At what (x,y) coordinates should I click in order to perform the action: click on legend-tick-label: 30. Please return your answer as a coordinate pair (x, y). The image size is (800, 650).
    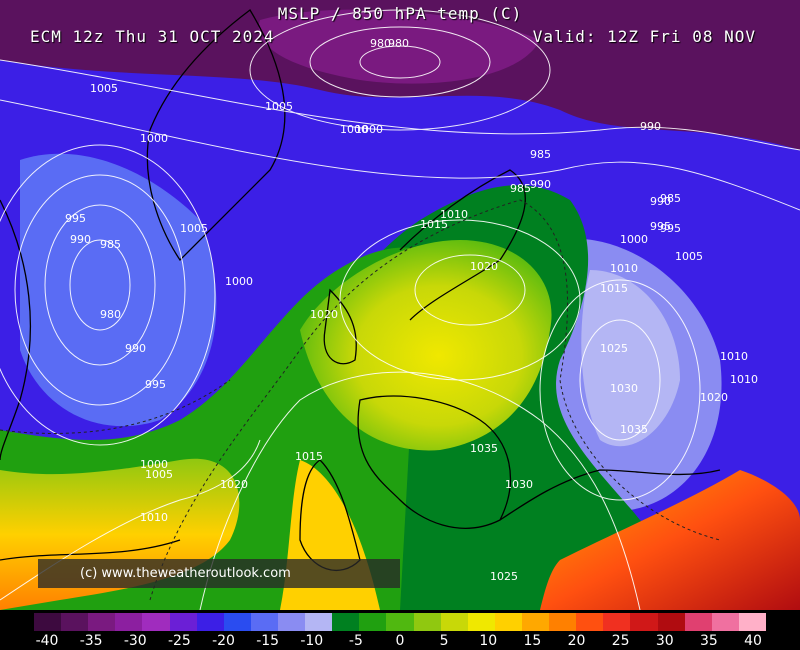
    Looking at the image, I should click on (664, 641).